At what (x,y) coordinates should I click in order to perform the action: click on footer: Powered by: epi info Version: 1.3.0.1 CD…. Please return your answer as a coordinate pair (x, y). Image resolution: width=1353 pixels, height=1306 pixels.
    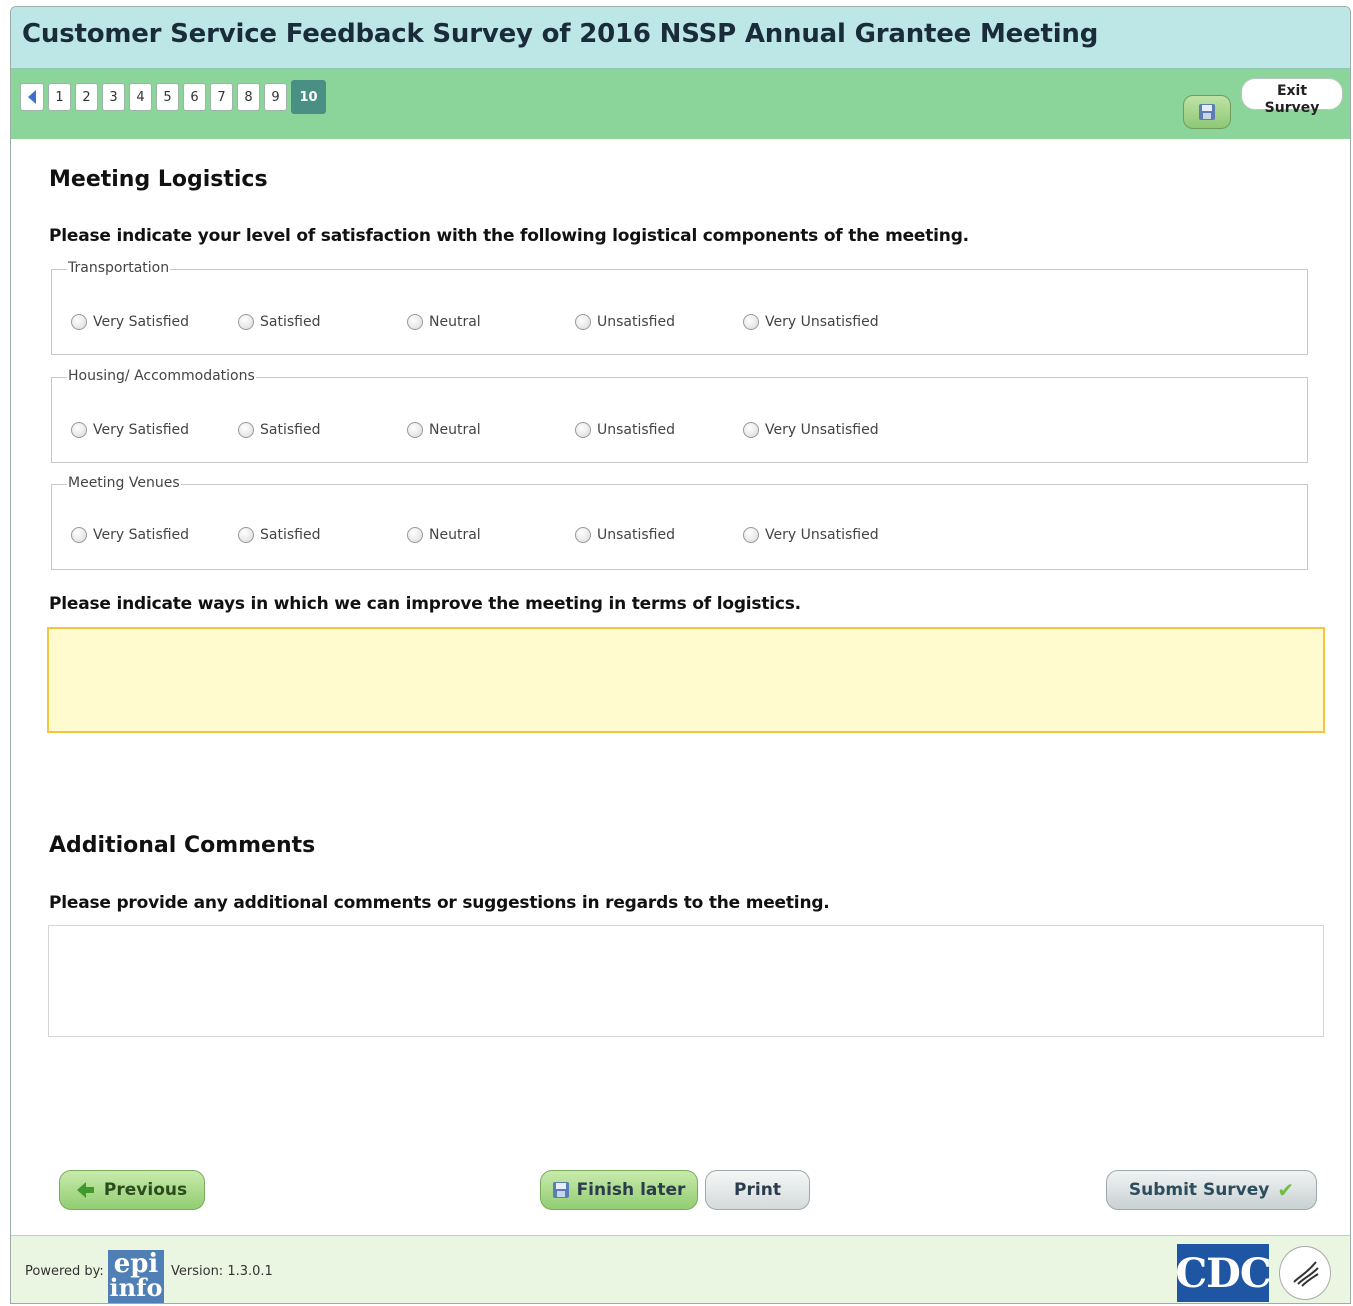
    Looking at the image, I should click on (680, 1269).